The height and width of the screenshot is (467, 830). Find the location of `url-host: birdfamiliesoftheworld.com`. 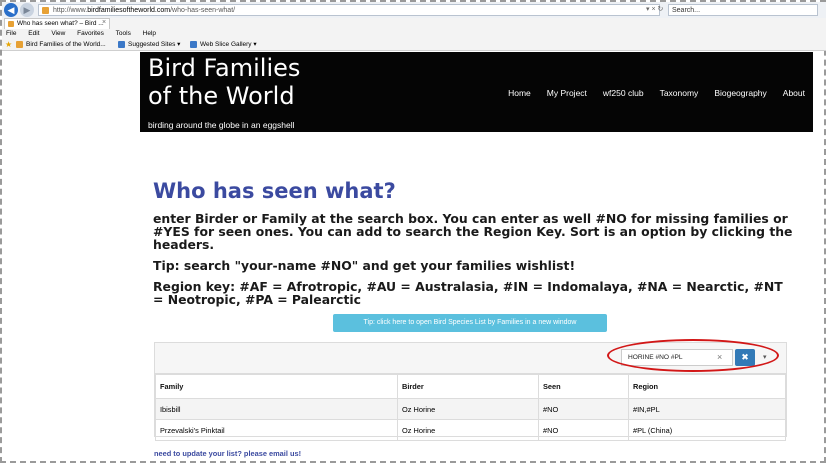

url-host: birdfamiliesoftheworld.com is located at coordinates (129, 10).